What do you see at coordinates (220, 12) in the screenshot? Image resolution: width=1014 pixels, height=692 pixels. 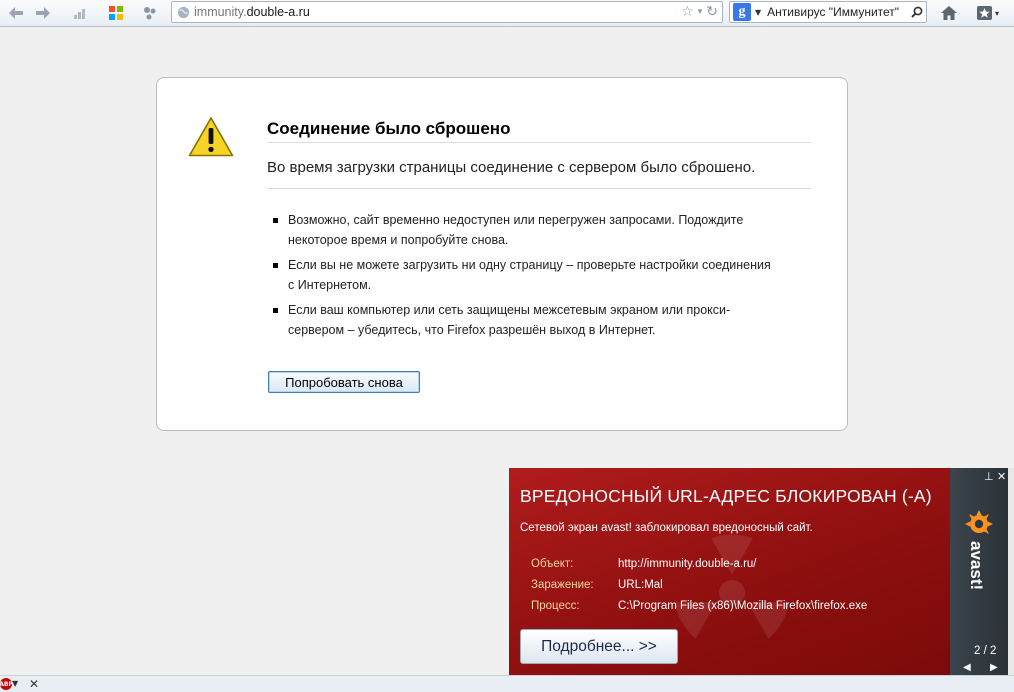 I see `url-subdomain: immunity.` at bounding box center [220, 12].